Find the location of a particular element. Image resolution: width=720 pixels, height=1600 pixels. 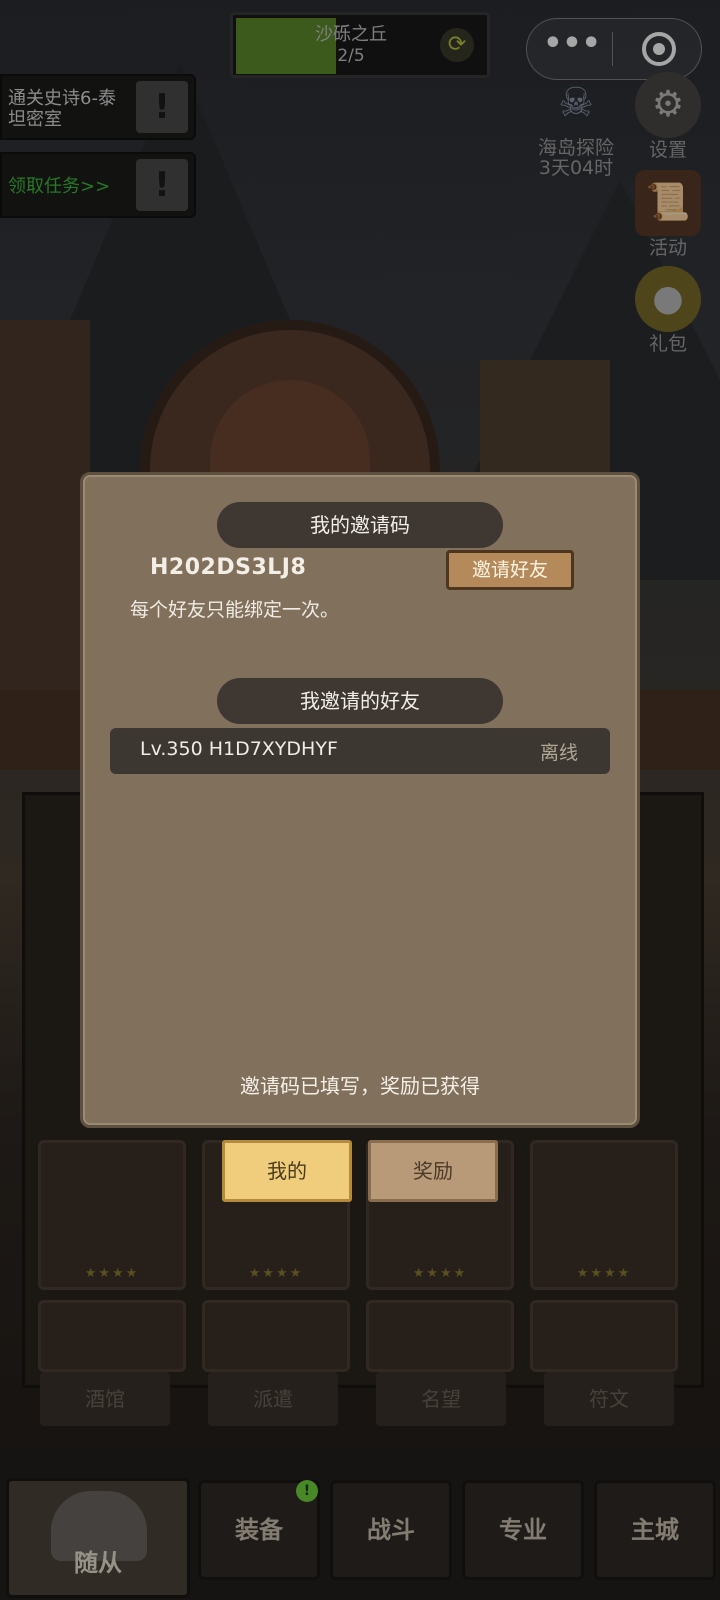

tab-mine: 我的 is located at coordinates (287, 1171).